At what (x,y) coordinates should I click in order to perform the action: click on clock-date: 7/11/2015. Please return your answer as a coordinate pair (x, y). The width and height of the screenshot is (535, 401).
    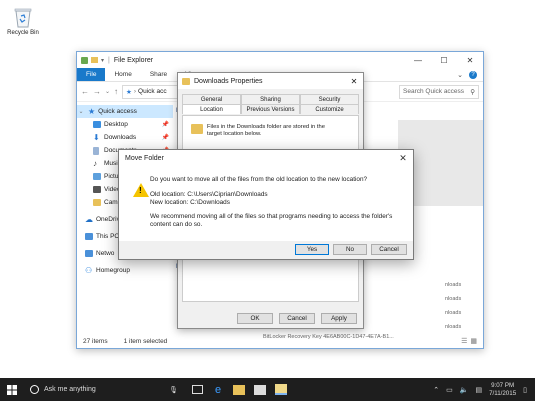
    Looking at the image, I should click on (503, 393).